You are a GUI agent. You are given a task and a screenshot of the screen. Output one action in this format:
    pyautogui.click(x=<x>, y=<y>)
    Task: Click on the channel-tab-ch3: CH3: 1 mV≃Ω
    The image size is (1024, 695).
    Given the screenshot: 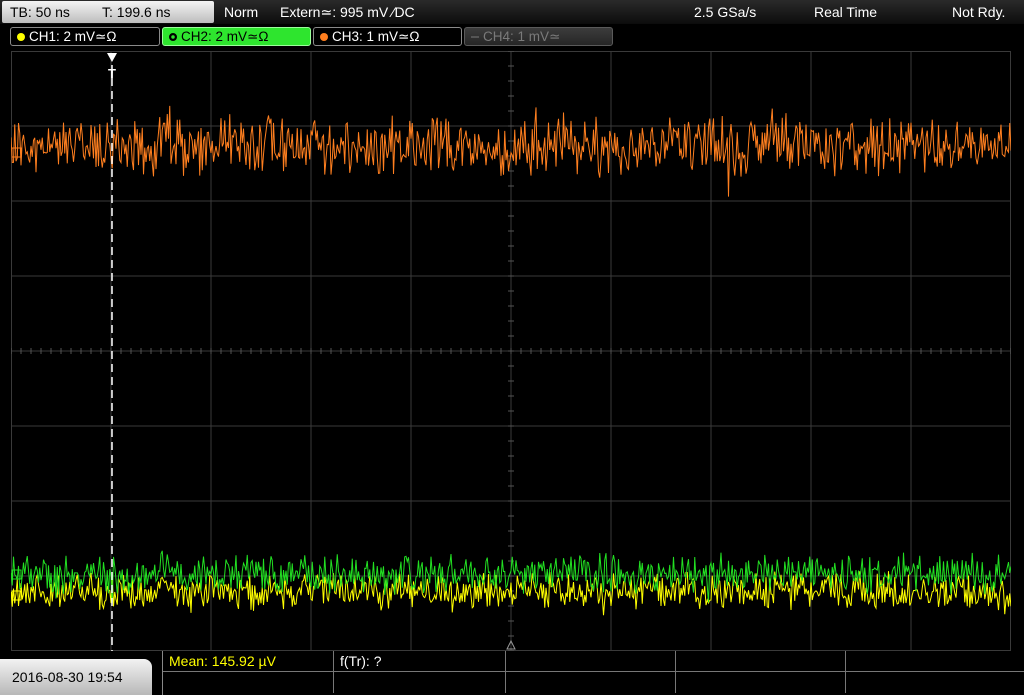 What is the action you would take?
    pyautogui.click(x=387, y=36)
    